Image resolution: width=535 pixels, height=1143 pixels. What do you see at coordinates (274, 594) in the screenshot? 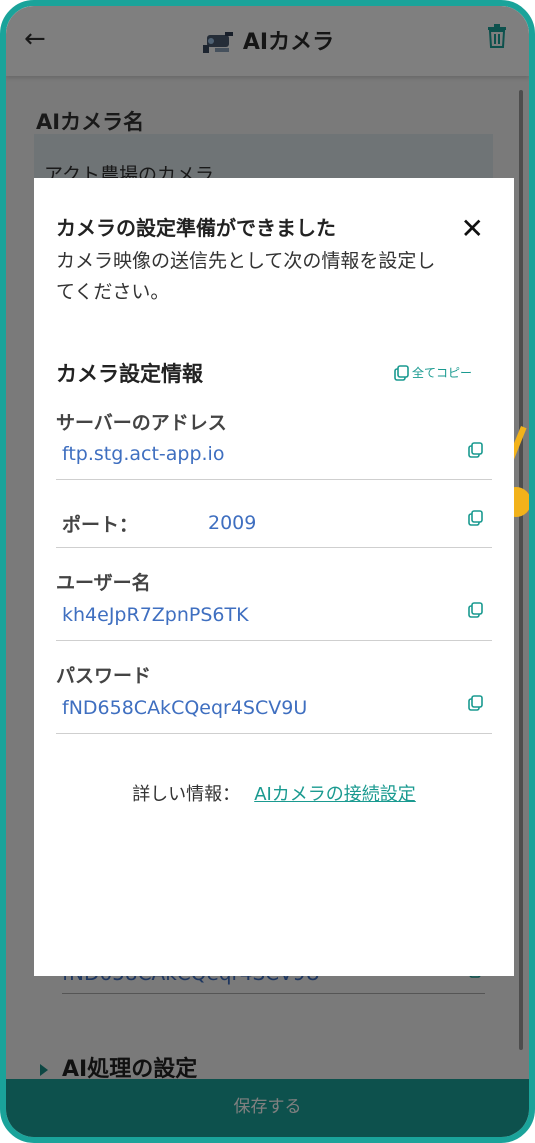
I see `username-row: ユーザー名 kh4eJpR7ZpnPS6TK` at bounding box center [274, 594].